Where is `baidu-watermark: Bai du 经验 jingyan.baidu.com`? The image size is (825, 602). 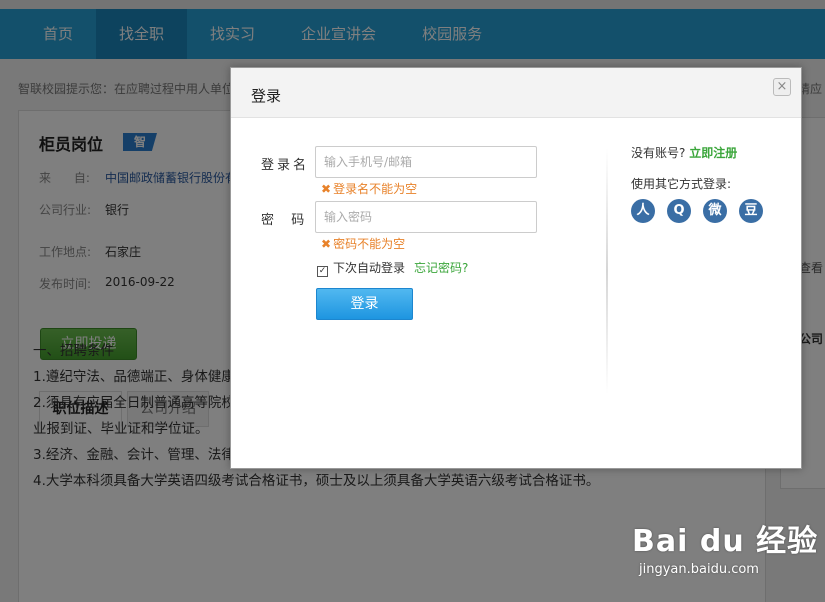
baidu-watermark: Bai du 经验 jingyan.baidu.com is located at coordinates (725, 546).